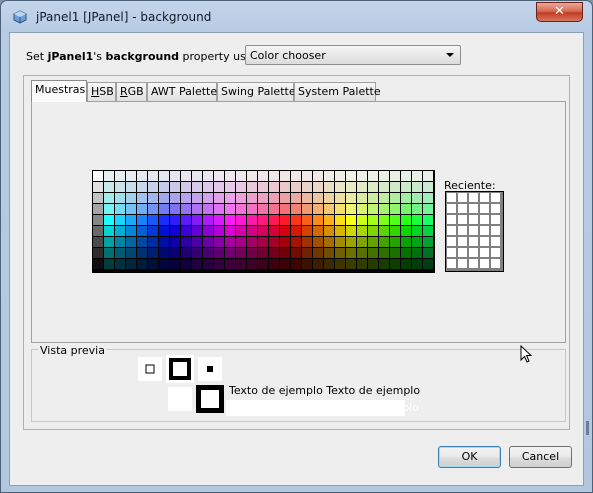 Image resolution: width=593 pixels, height=493 pixels. What do you see at coordinates (296, 17) in the screenshot?
I see `title-bar: jPanel1 [JPanel] - background ✕` at bounding box center [296, 17].